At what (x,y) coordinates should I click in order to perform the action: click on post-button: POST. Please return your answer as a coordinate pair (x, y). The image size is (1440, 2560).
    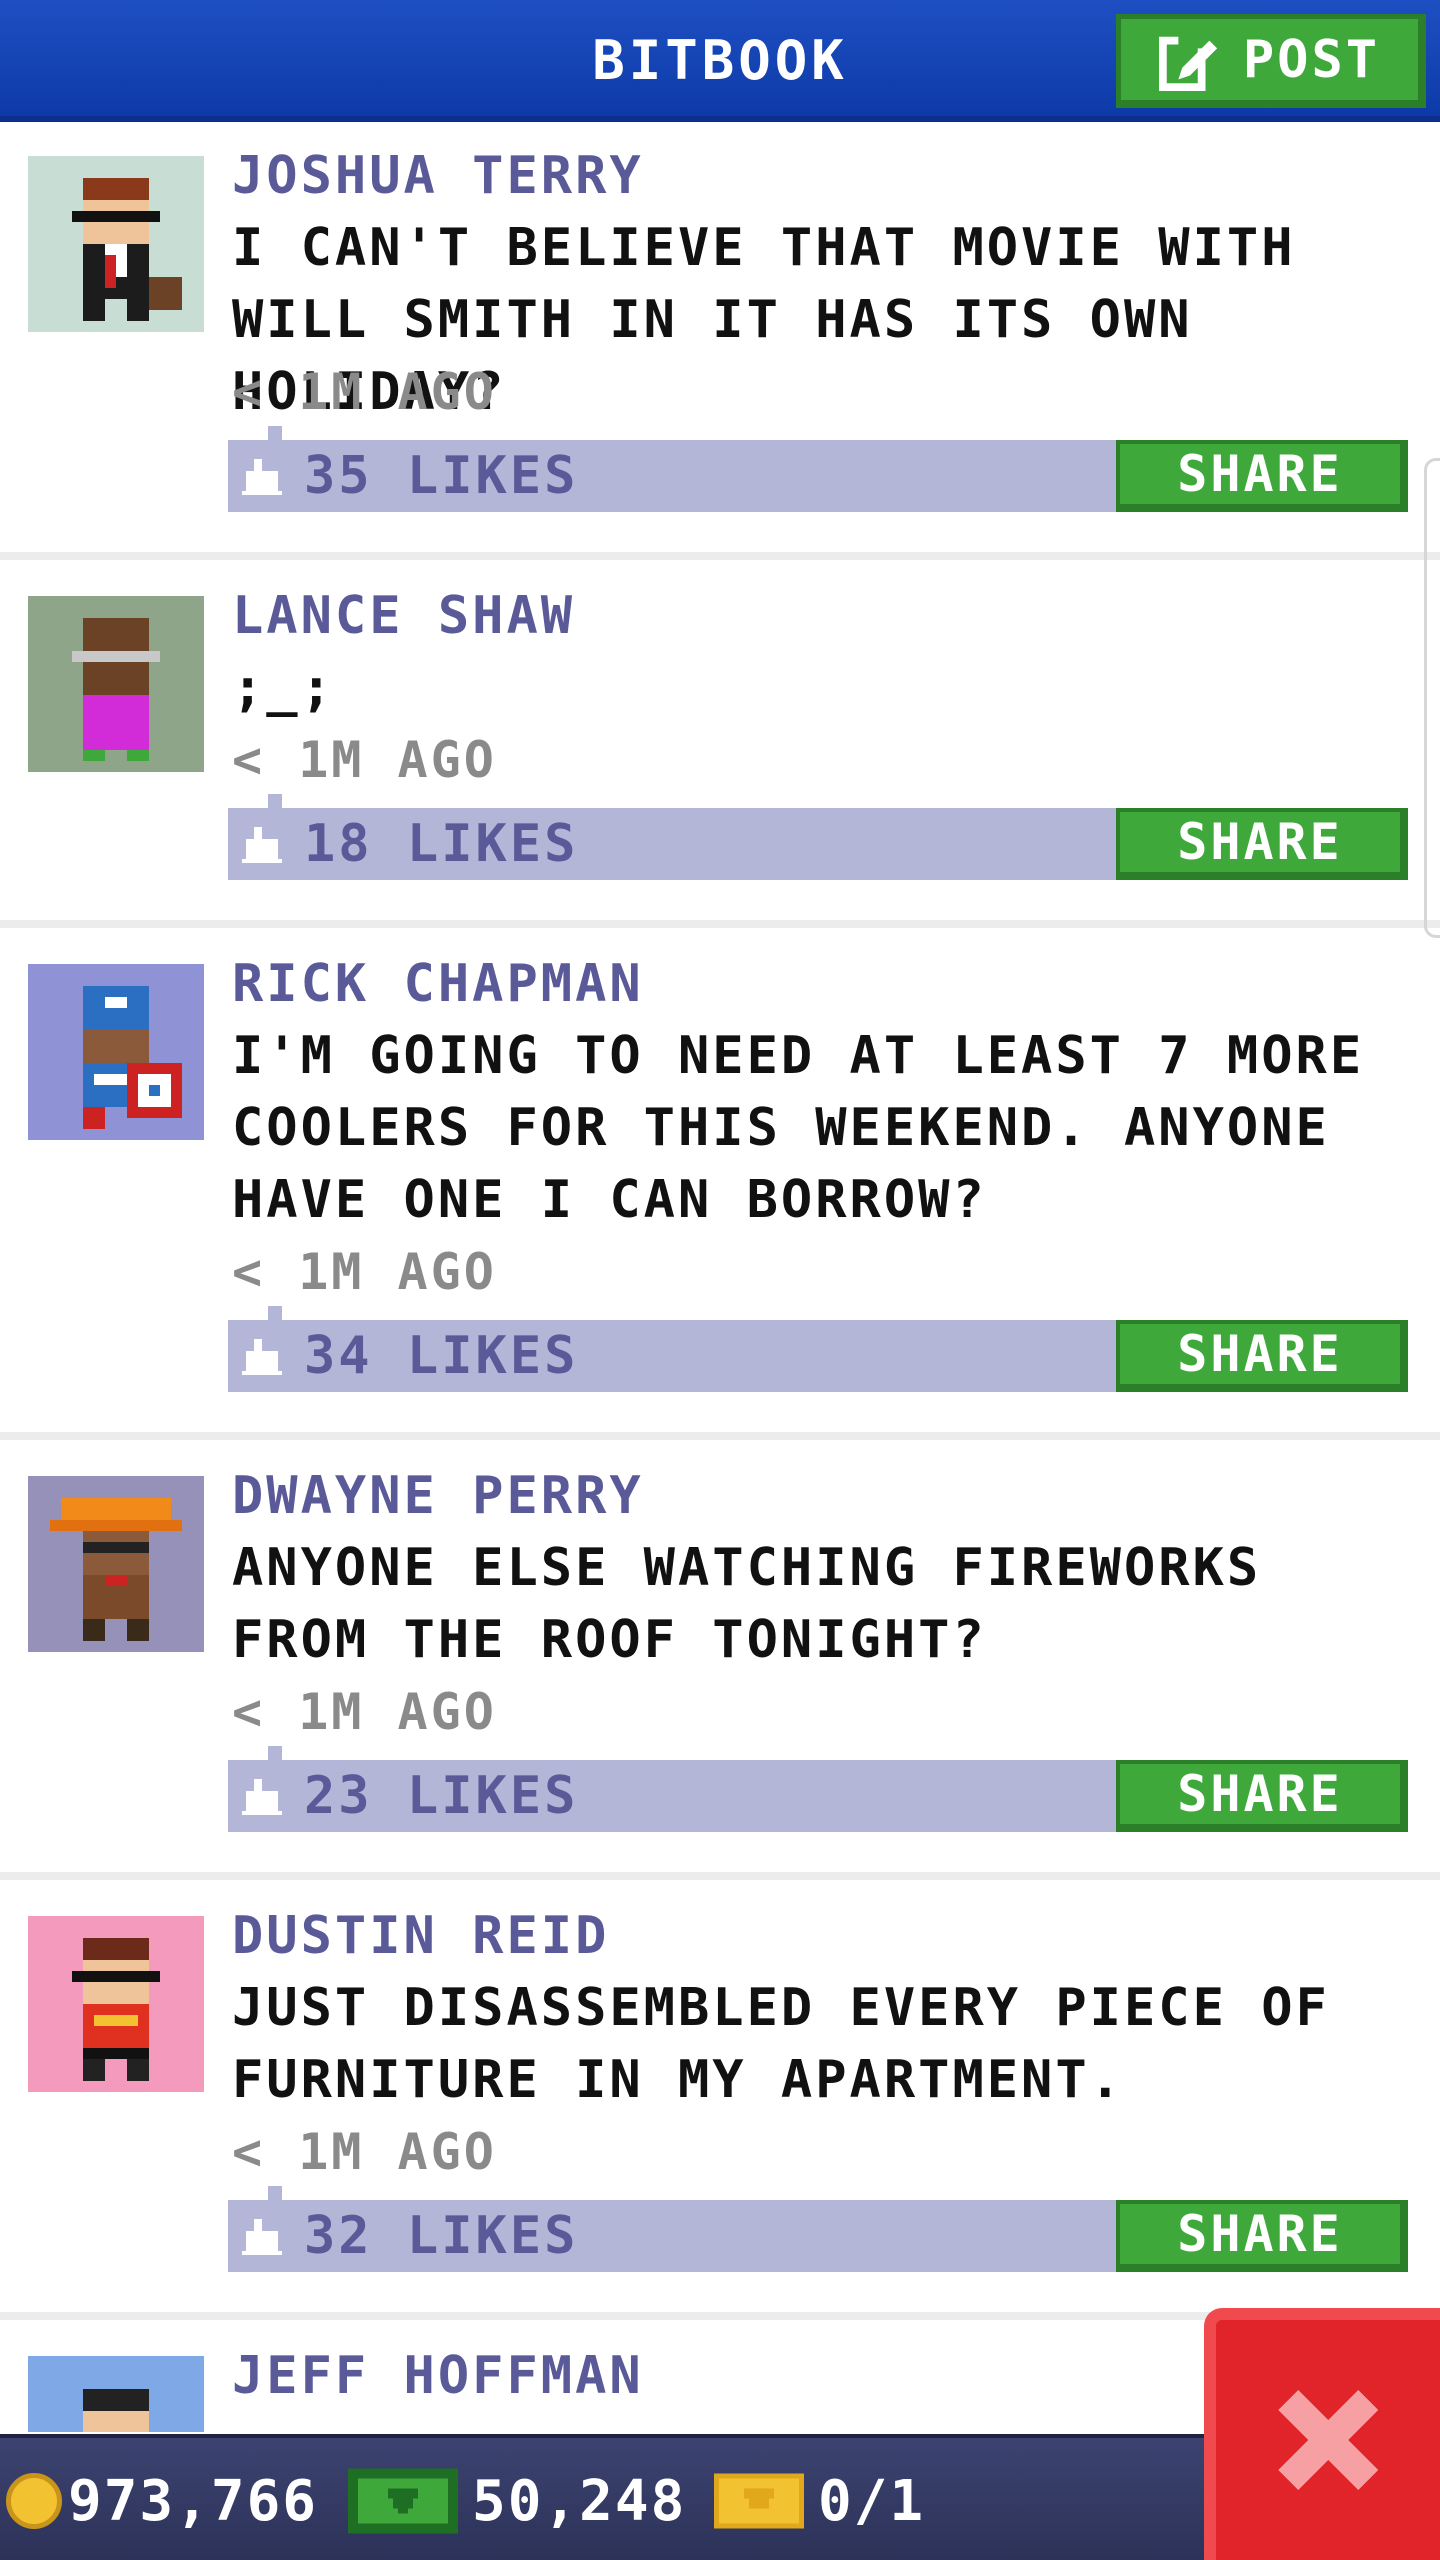
    Looking at the image, I should click on (1271, 61).